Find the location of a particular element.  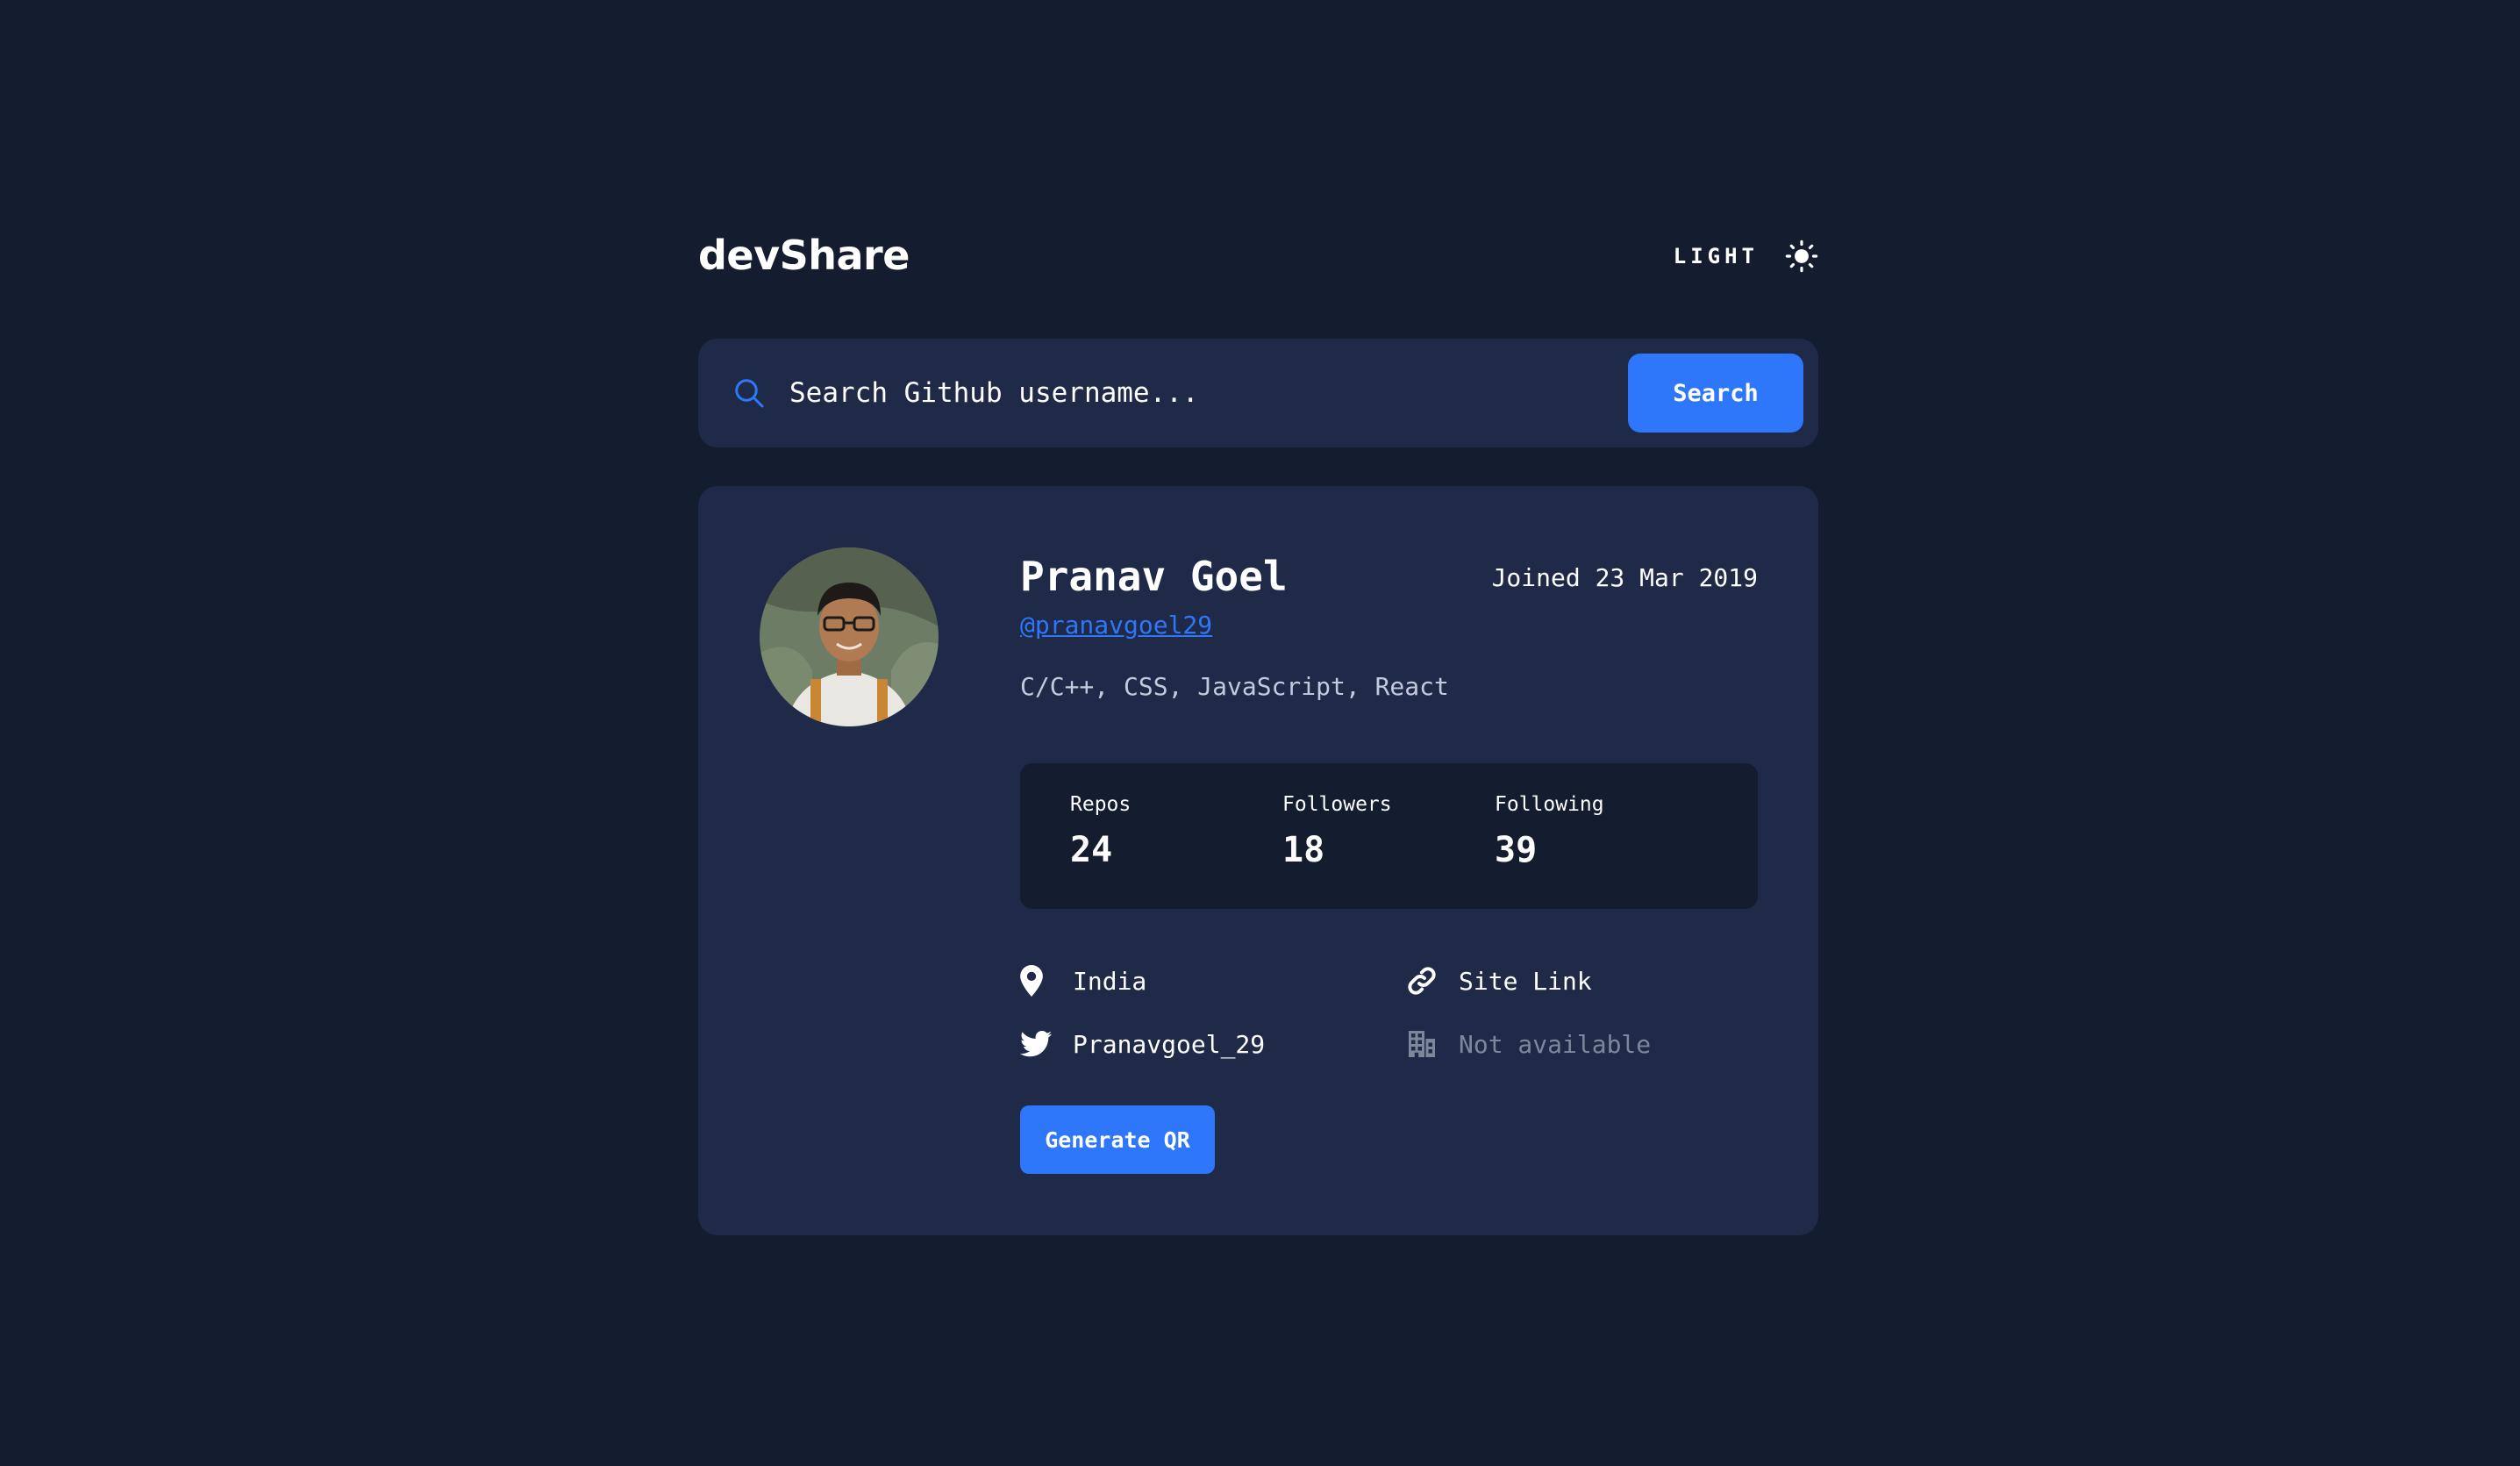

company-item: Not available is located at coordinates (1528, 1044).